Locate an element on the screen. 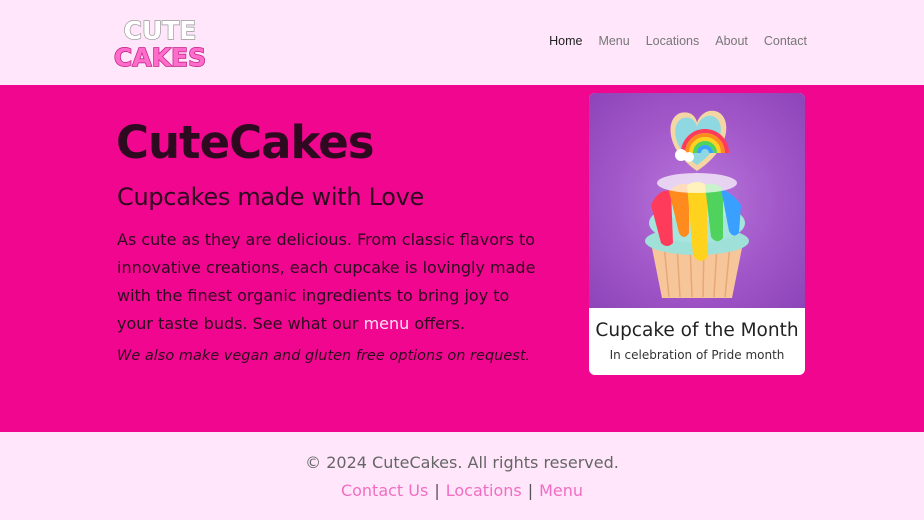  nav-menu: Menu is located at coordinates (613, 41).